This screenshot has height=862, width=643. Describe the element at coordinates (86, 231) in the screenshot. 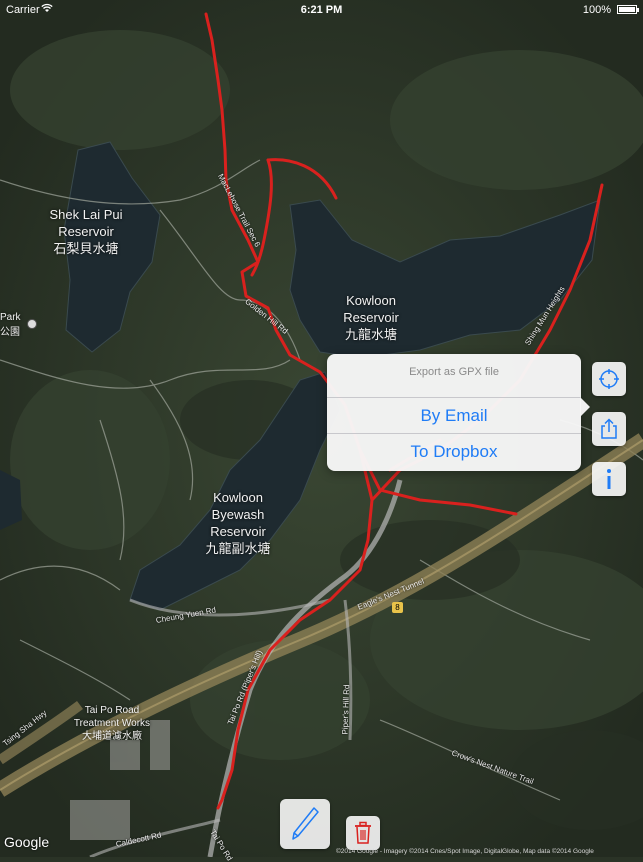

I see `place-label-shek-lai-pui: Shek Lai Pui Reservoir 石梨貝水塘` at that location.